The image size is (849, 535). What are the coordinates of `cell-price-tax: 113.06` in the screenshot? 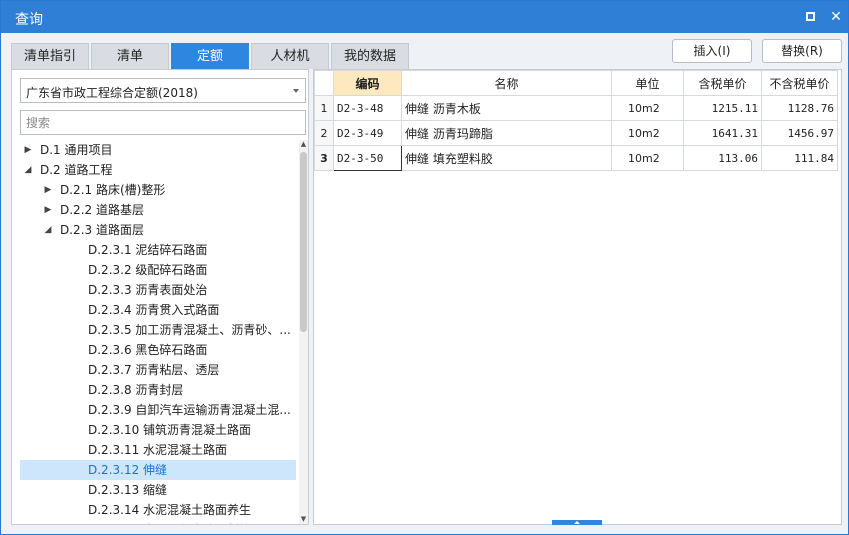 It's located at (722, 158).